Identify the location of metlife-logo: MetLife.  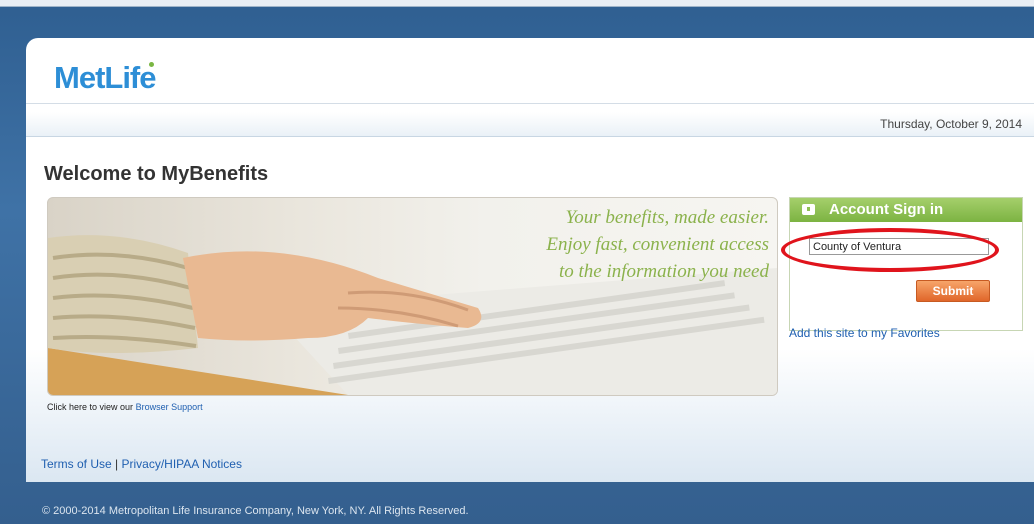
(105, 78).